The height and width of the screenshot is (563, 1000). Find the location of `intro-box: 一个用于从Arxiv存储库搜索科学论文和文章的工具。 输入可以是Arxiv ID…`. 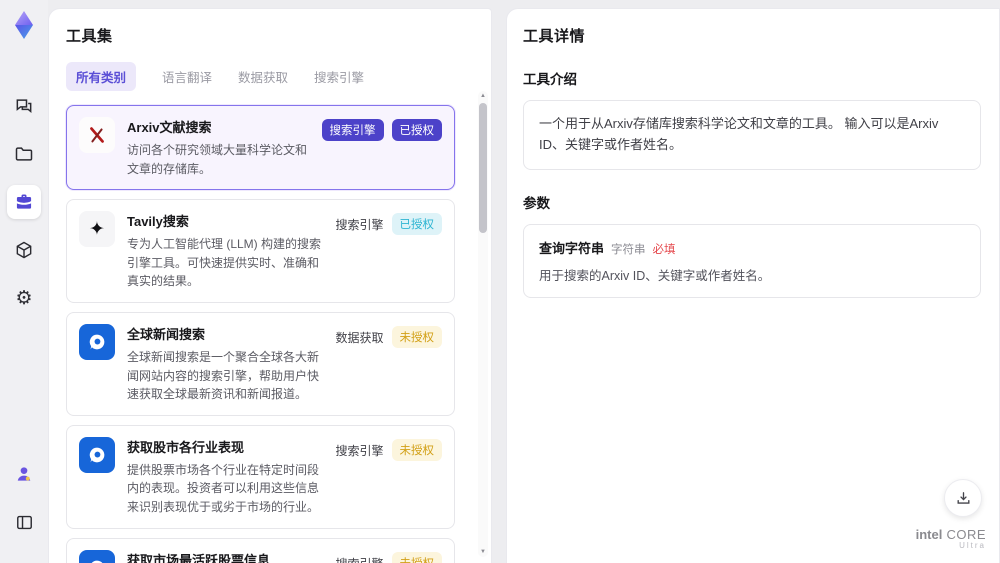

intro-box: 一个用于从Arxiv存储库搜索科学论文和文章的工具。 输入可以是Arxiv ID… is located at coordinates (752, 135).